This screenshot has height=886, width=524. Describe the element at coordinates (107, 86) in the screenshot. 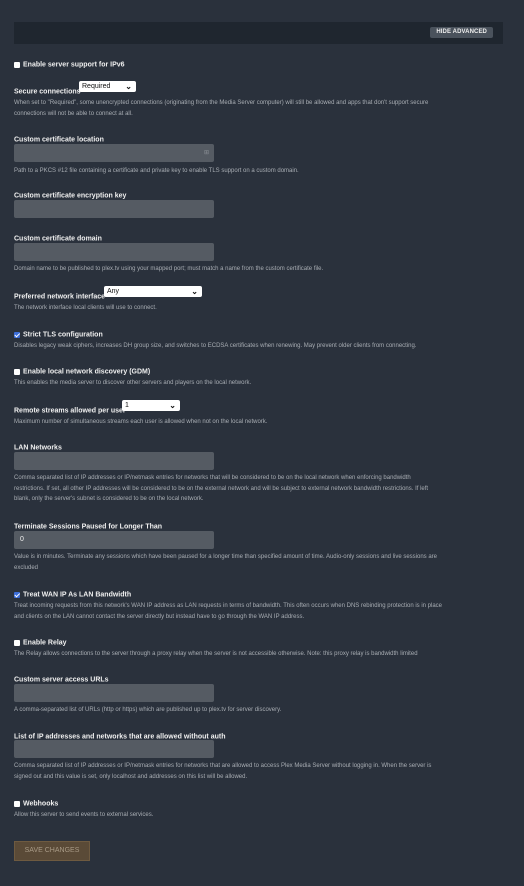

I see `secure-connections-select: Required ⌄` at that location.